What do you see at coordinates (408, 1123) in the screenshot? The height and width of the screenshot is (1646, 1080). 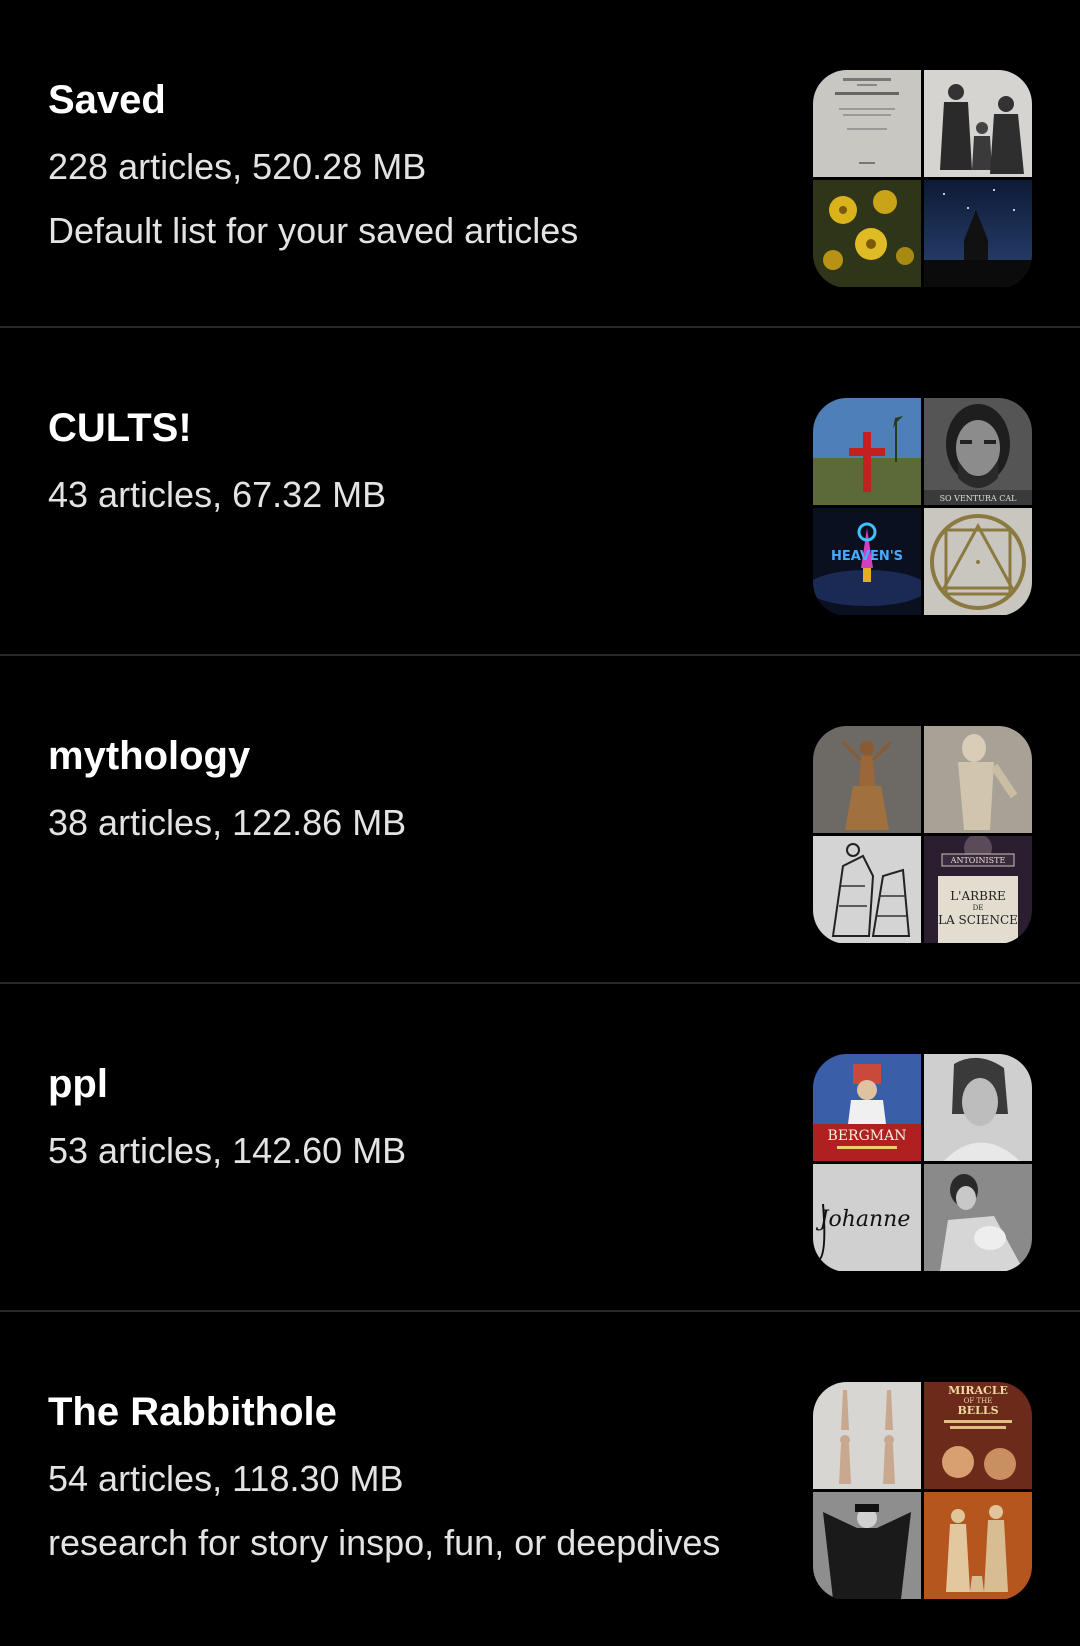 I see `list-text: ppl 53 articles, 142.60 MB` at bounding box center [408, 1123].